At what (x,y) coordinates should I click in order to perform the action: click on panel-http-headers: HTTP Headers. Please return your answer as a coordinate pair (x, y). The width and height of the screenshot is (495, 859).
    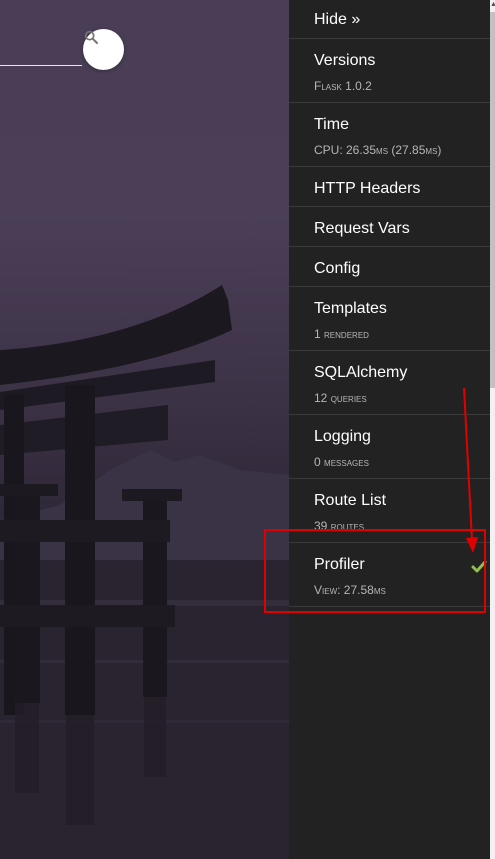
    Looking at the image, I should click on (389, 187).